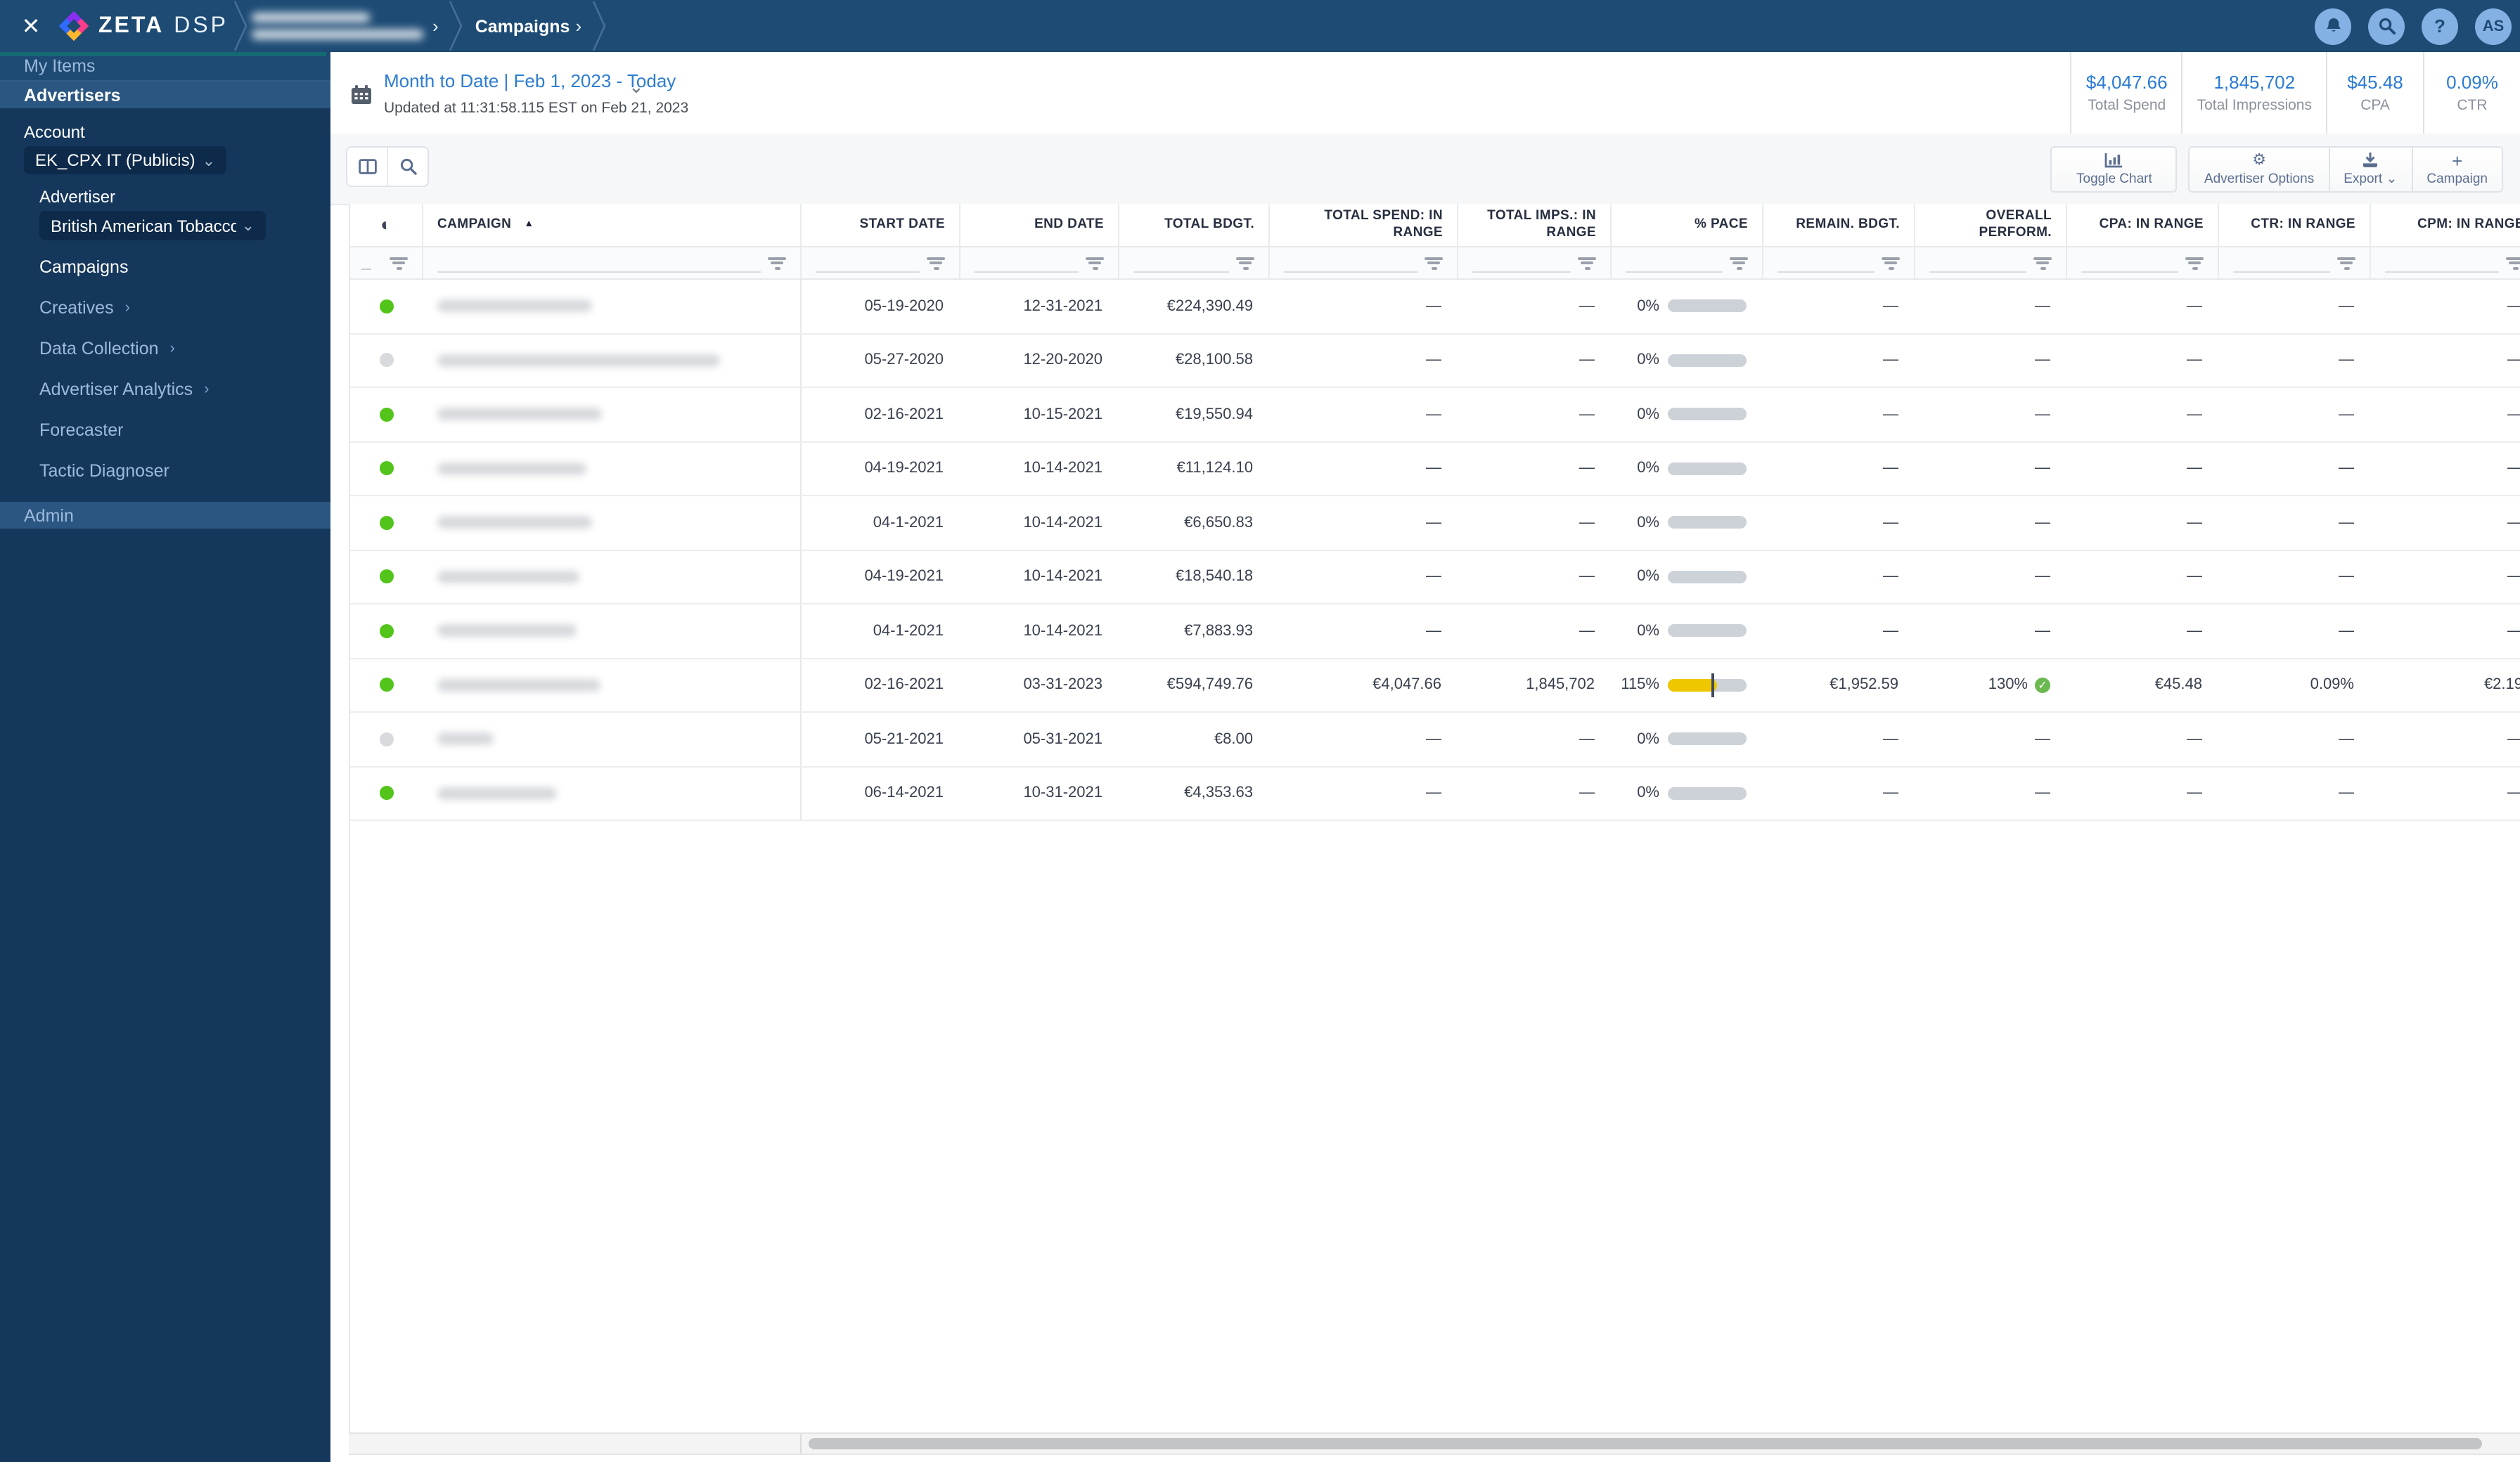 Image resolution: width=2520 pixels, height=1462 pixels. What do you see at coordinates (1435, 307) in the screenshot?
I see `table-row: 05-19-2020 12-31-2021 €224,390.49 — — 0% — — — — —` at bounding box center [1435, 307].